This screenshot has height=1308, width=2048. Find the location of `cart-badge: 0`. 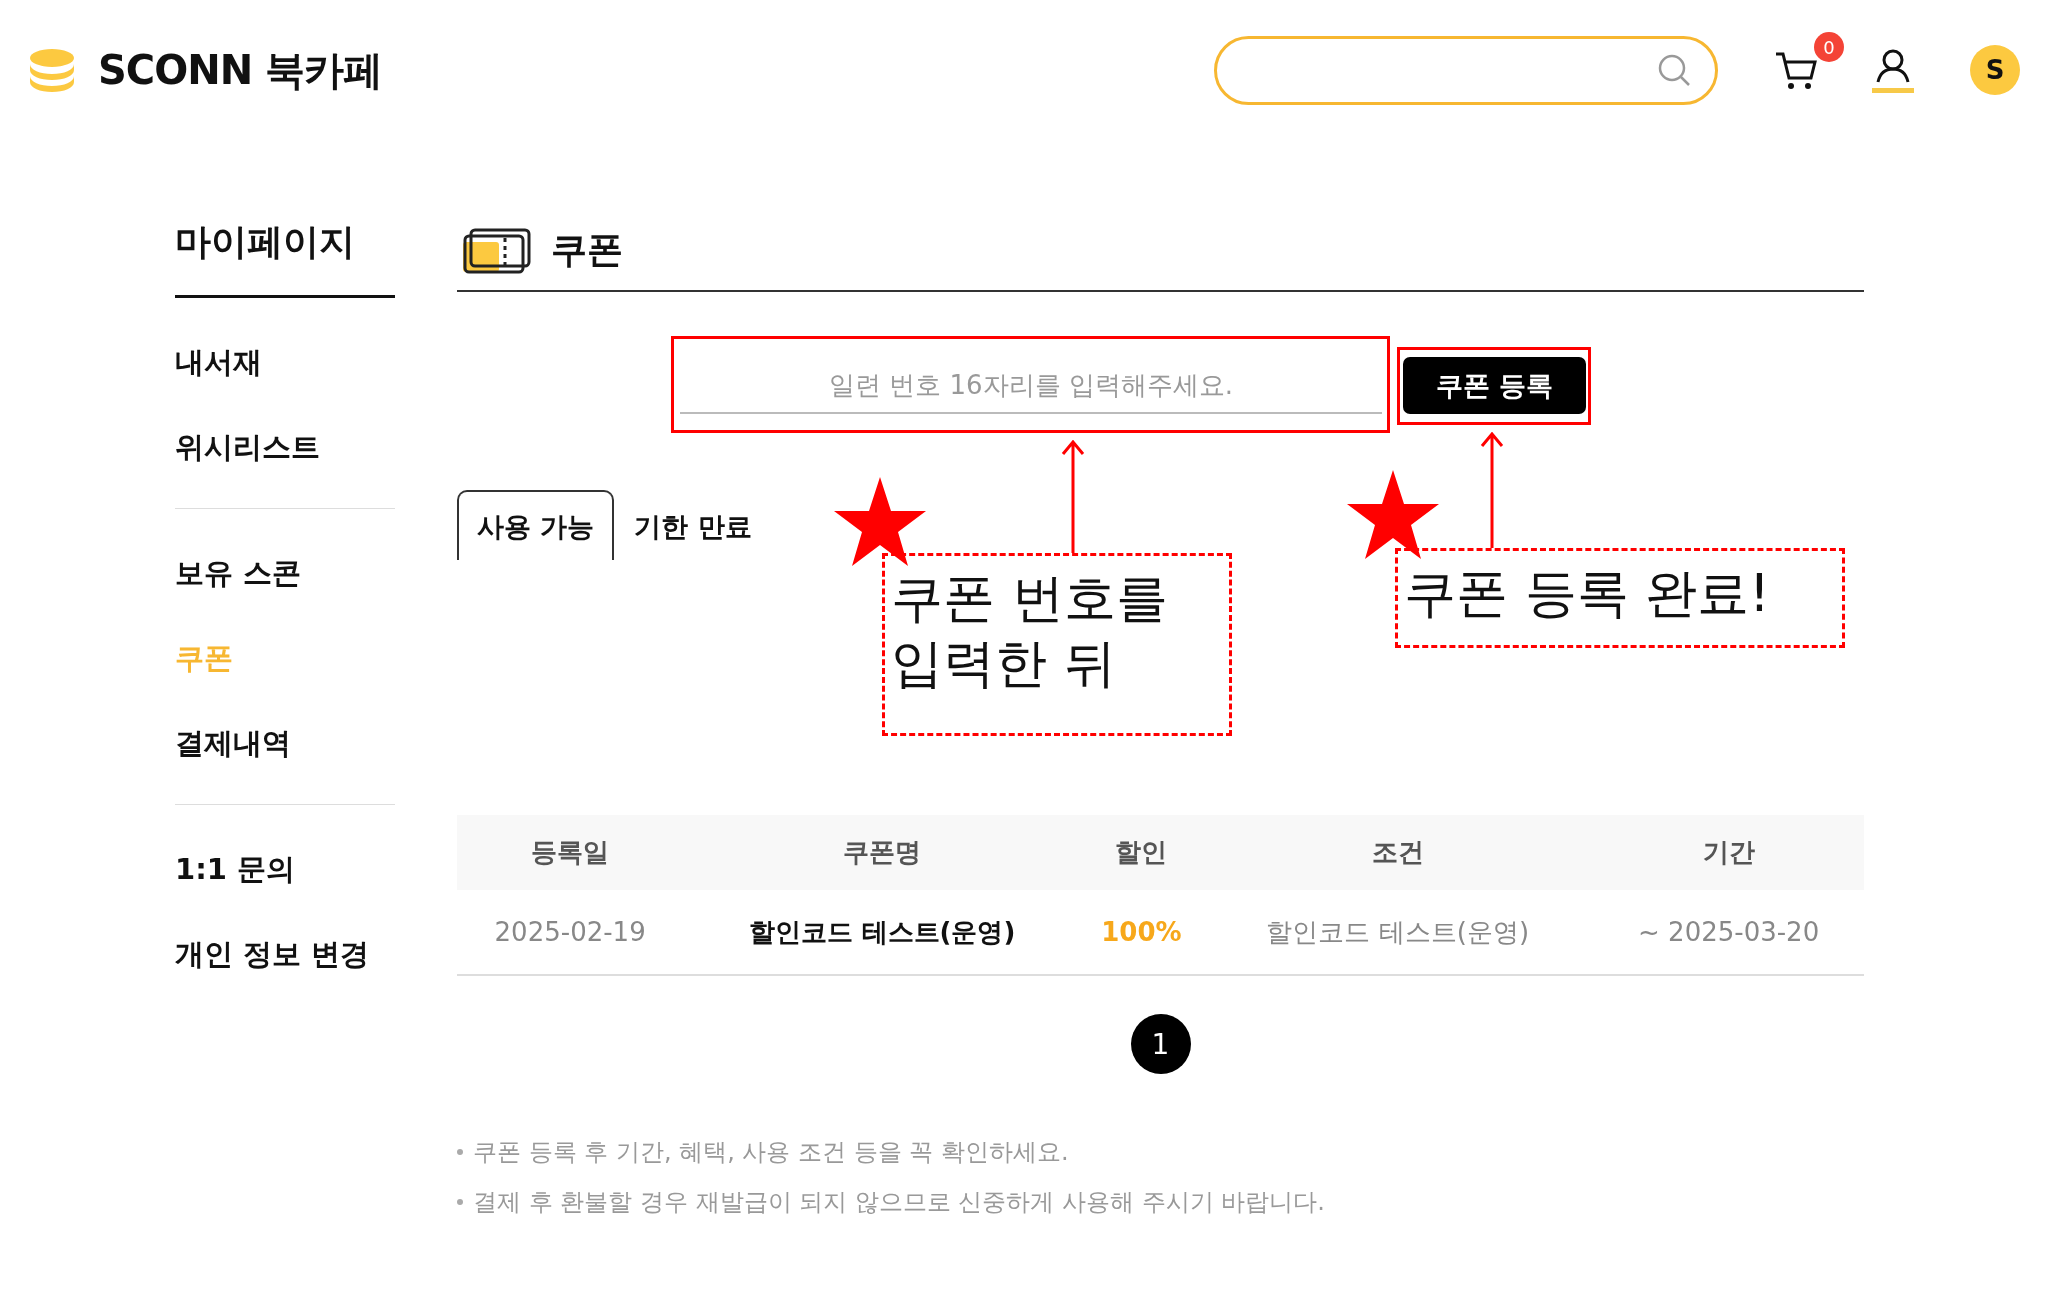

cart-badge: 0 is located at coordinates (1829, 47).